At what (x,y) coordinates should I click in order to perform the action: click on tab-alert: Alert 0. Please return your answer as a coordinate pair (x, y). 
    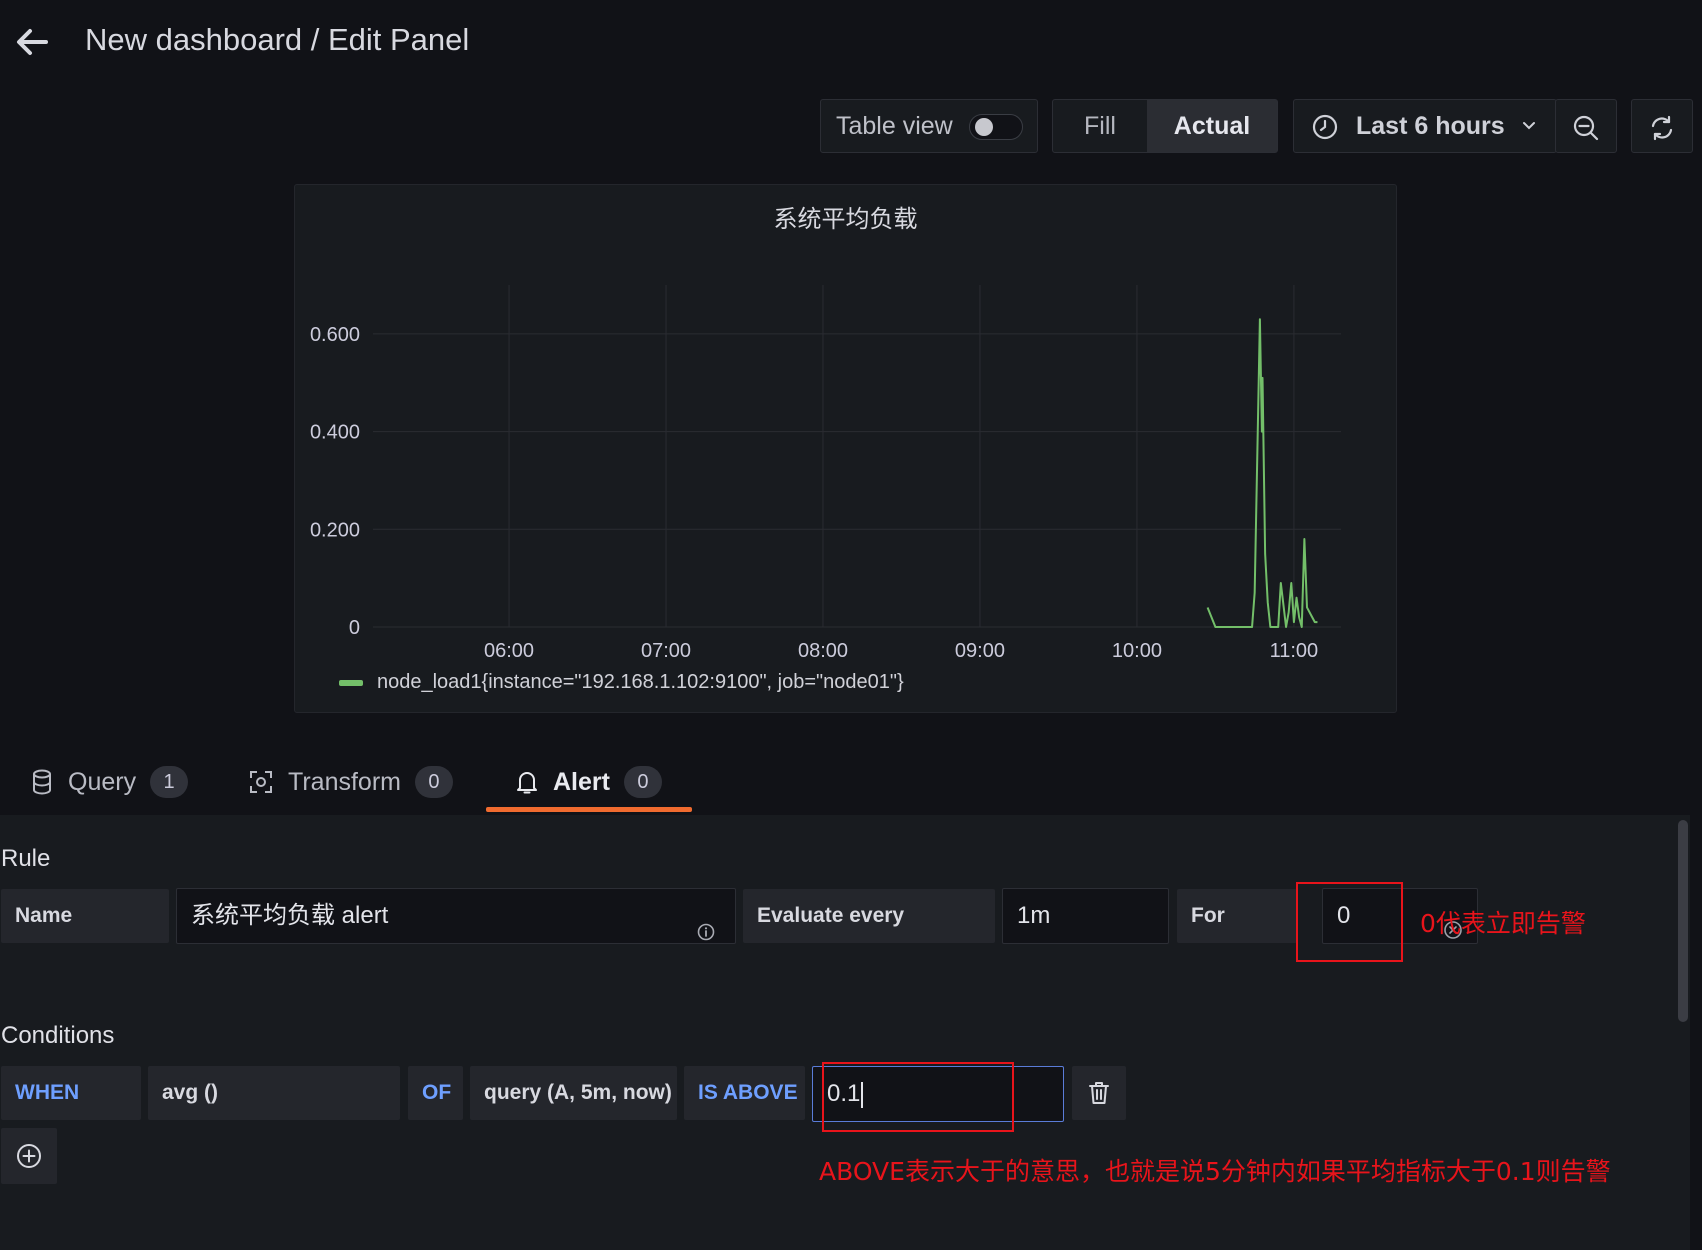
    Looking at the image, I should click on (588, 782).